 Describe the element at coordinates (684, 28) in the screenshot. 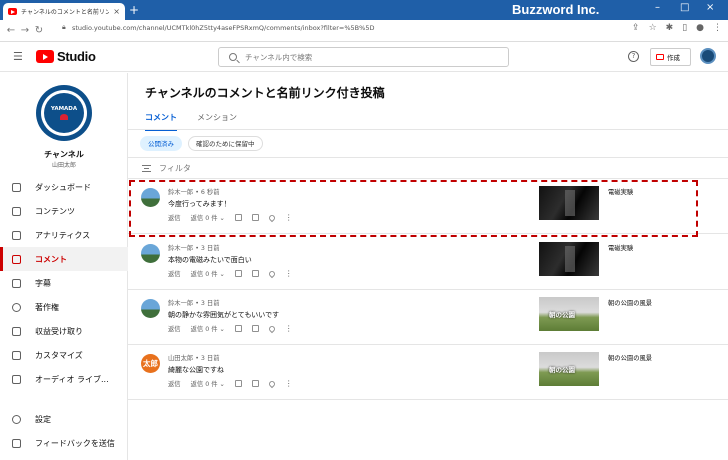

I see `sidepanel-icon: ▯` at that location.